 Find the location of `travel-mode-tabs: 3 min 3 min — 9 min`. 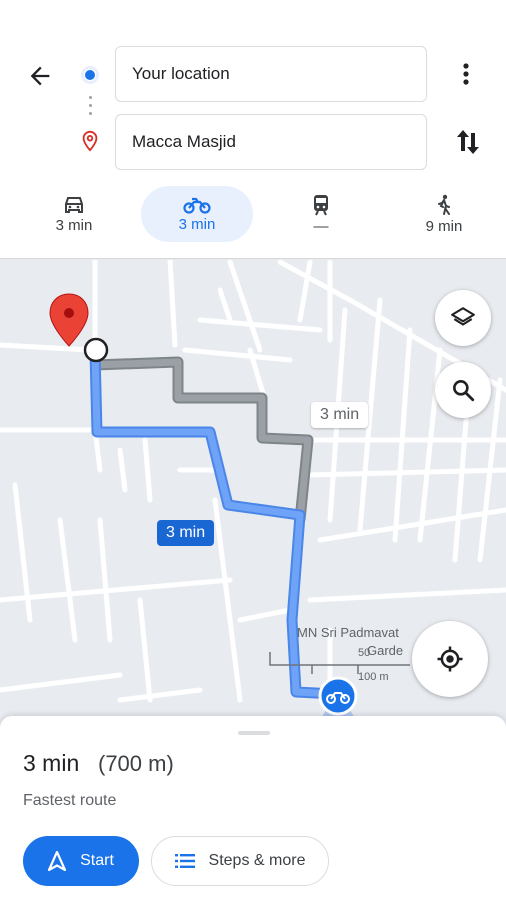

travel-mode-tabs: 3 min 3 min — 9 min is located at coordinates (253, 214).